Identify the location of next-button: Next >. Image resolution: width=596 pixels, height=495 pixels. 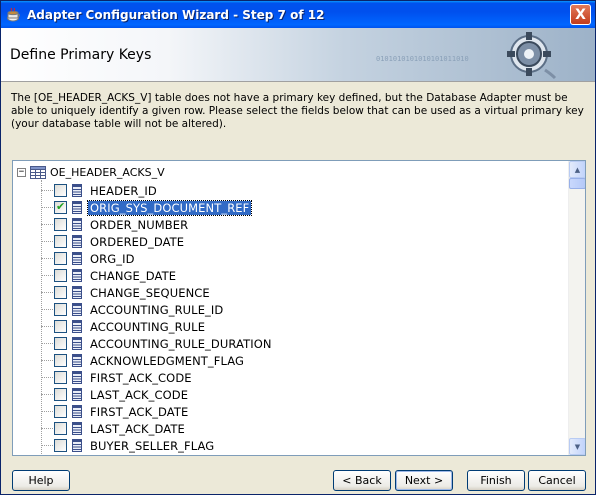
(424, 480).